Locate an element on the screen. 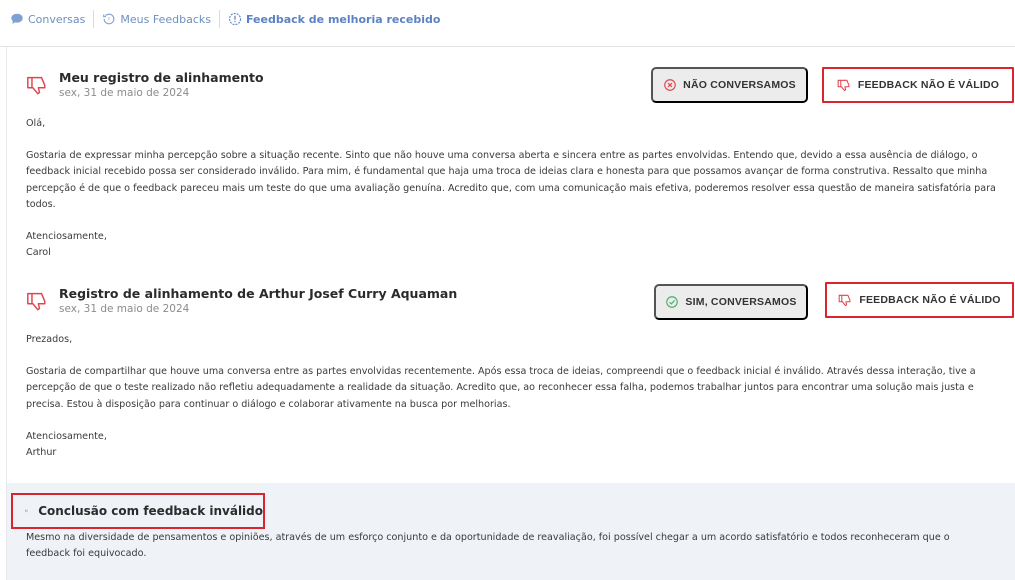  breadcrumb-item-feedback-melhoria: Feedback de melhoria recebido is located at coordinates (334, 19).